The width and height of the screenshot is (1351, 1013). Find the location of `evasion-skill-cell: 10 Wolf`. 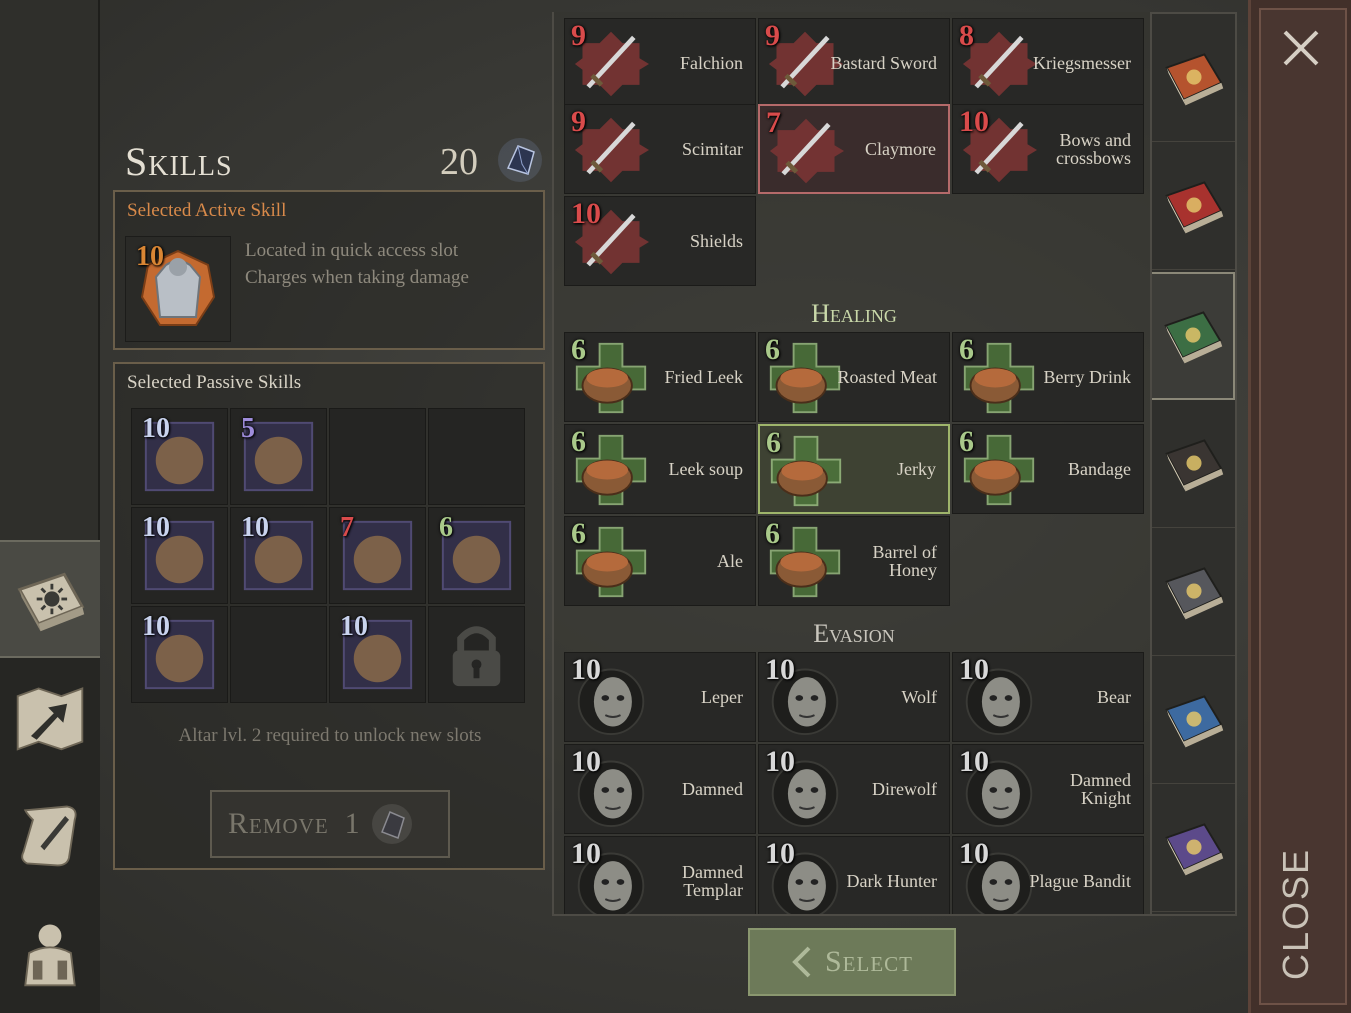

evasion-skill-cell: 10 Wolf is located at coordinates (854, 697).